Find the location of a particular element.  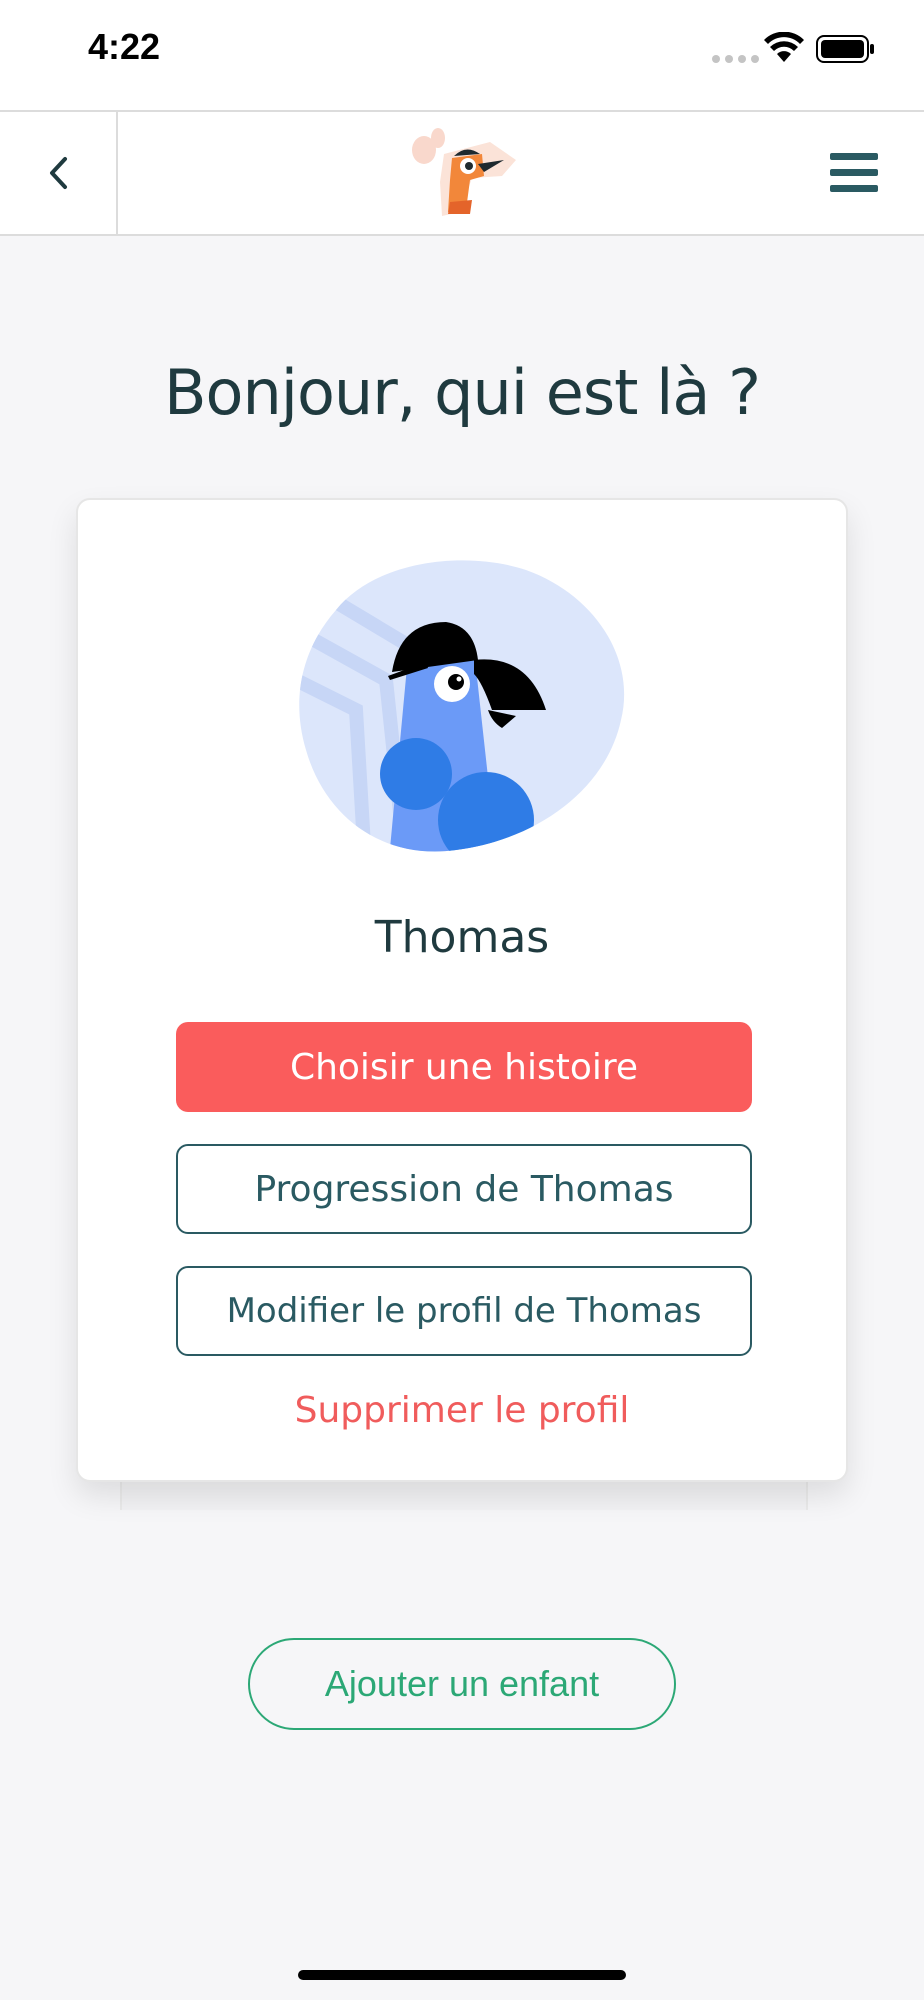

bird-logo-icon is located at coordinates (462, 172).